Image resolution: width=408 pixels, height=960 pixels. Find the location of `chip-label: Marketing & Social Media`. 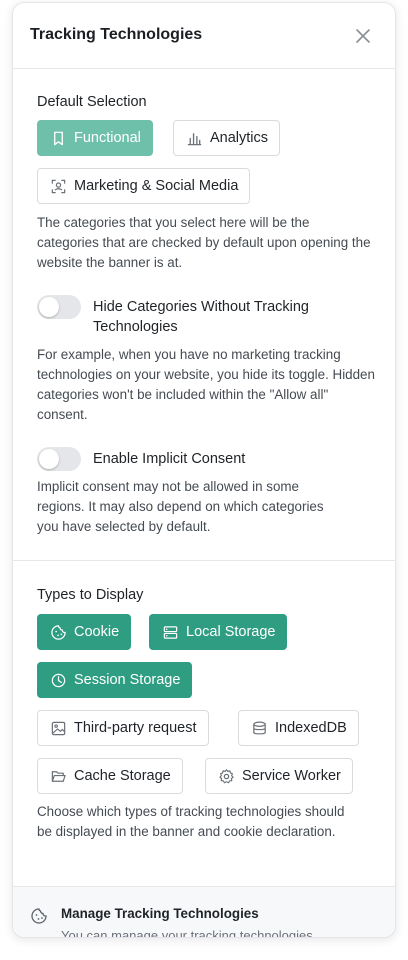

chip-label: Marketing & Social Media is located at coordinates (156, 186).